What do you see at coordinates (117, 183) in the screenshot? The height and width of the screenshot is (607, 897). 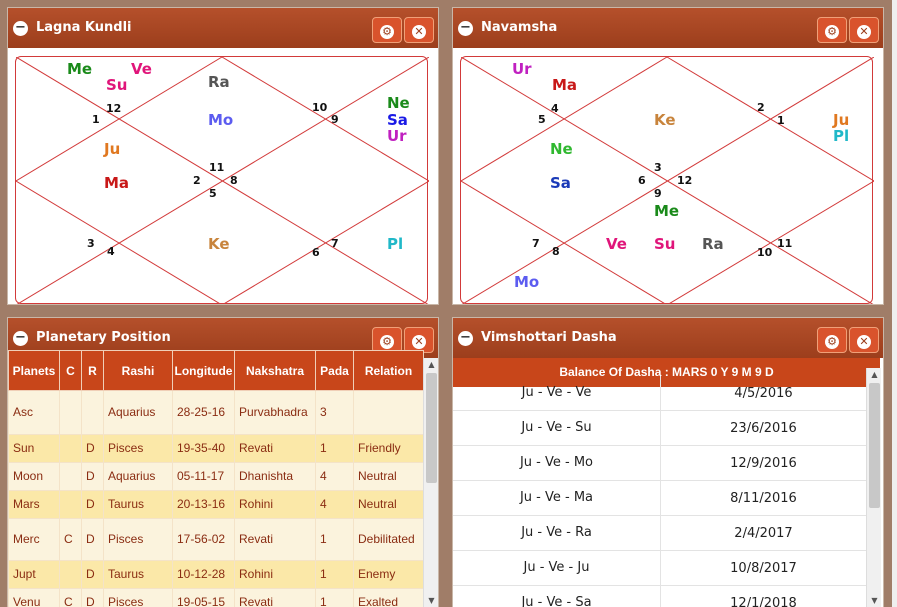 I see `planet-ma: Ma` at bounding box center [117, 183].